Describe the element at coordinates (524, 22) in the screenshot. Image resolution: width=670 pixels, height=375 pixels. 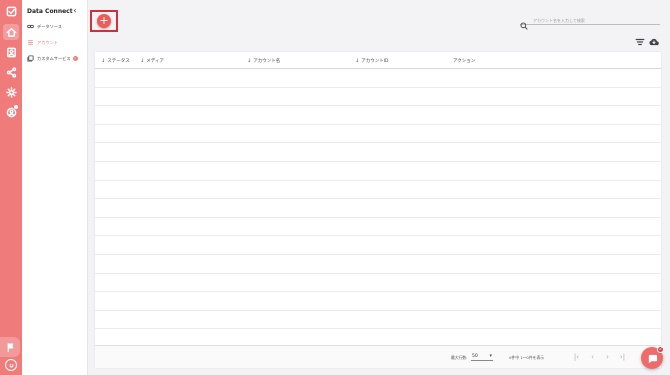
I see `search-icon` at that location.